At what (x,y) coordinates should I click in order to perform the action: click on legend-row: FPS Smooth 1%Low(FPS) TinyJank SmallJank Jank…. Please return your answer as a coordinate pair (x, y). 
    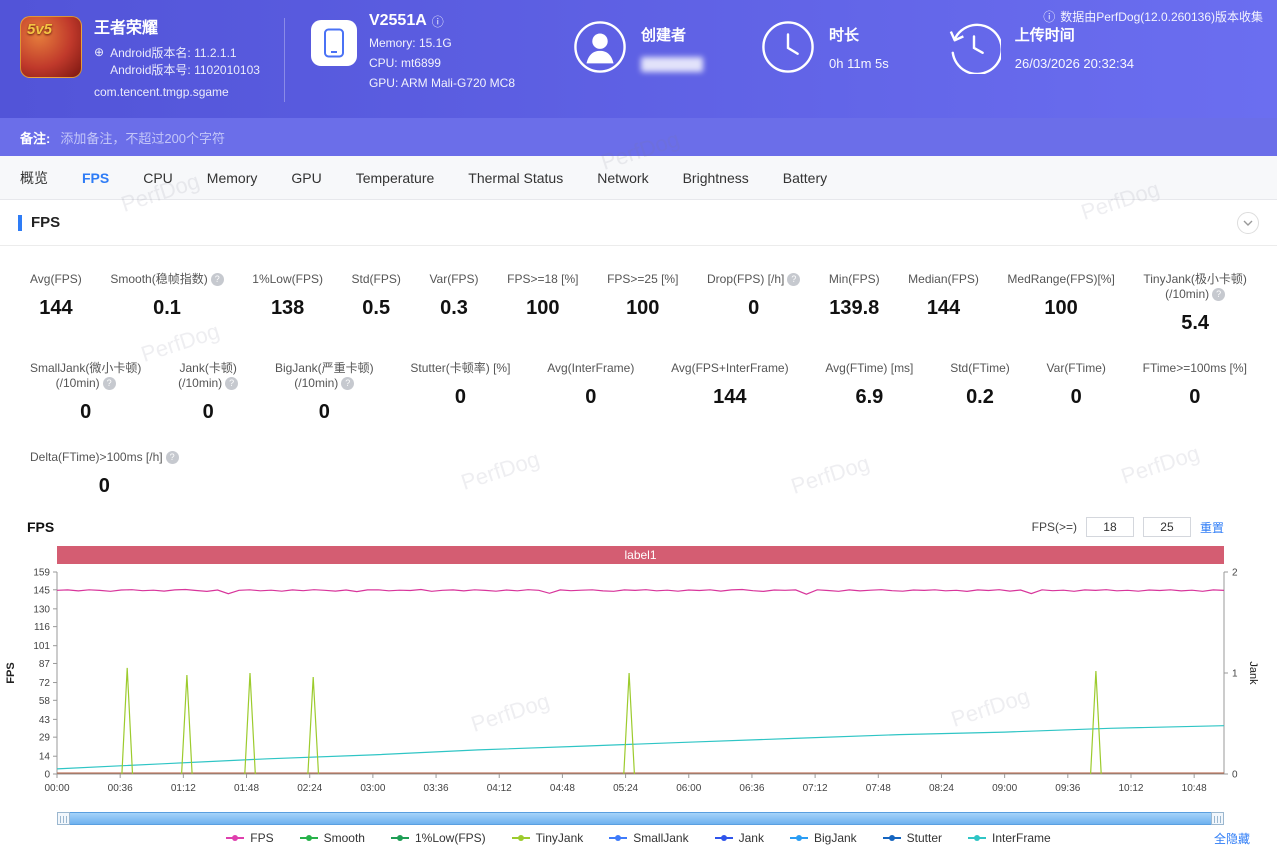
    Looking at the image, I should click on (638, 838).